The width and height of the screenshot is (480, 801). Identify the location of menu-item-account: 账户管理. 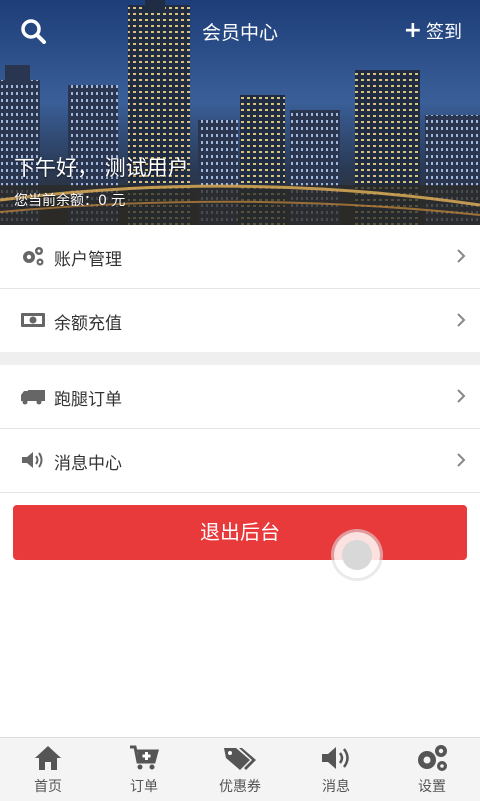
(240, 257).